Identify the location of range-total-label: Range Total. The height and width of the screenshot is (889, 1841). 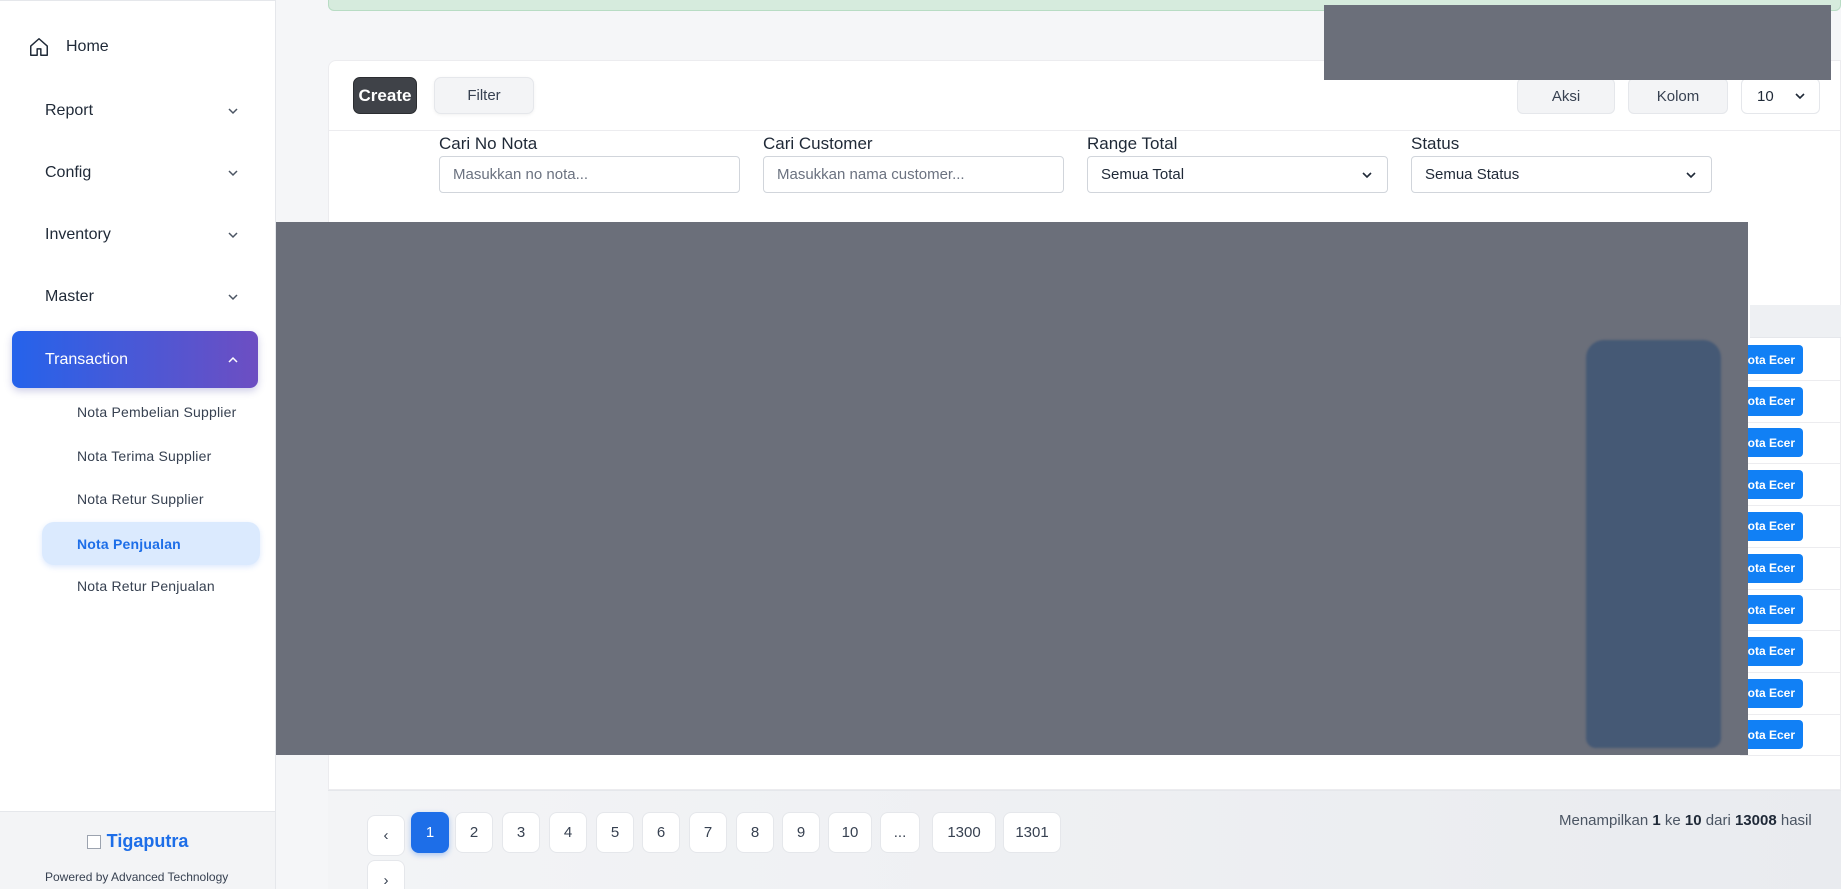
(1132, 143).